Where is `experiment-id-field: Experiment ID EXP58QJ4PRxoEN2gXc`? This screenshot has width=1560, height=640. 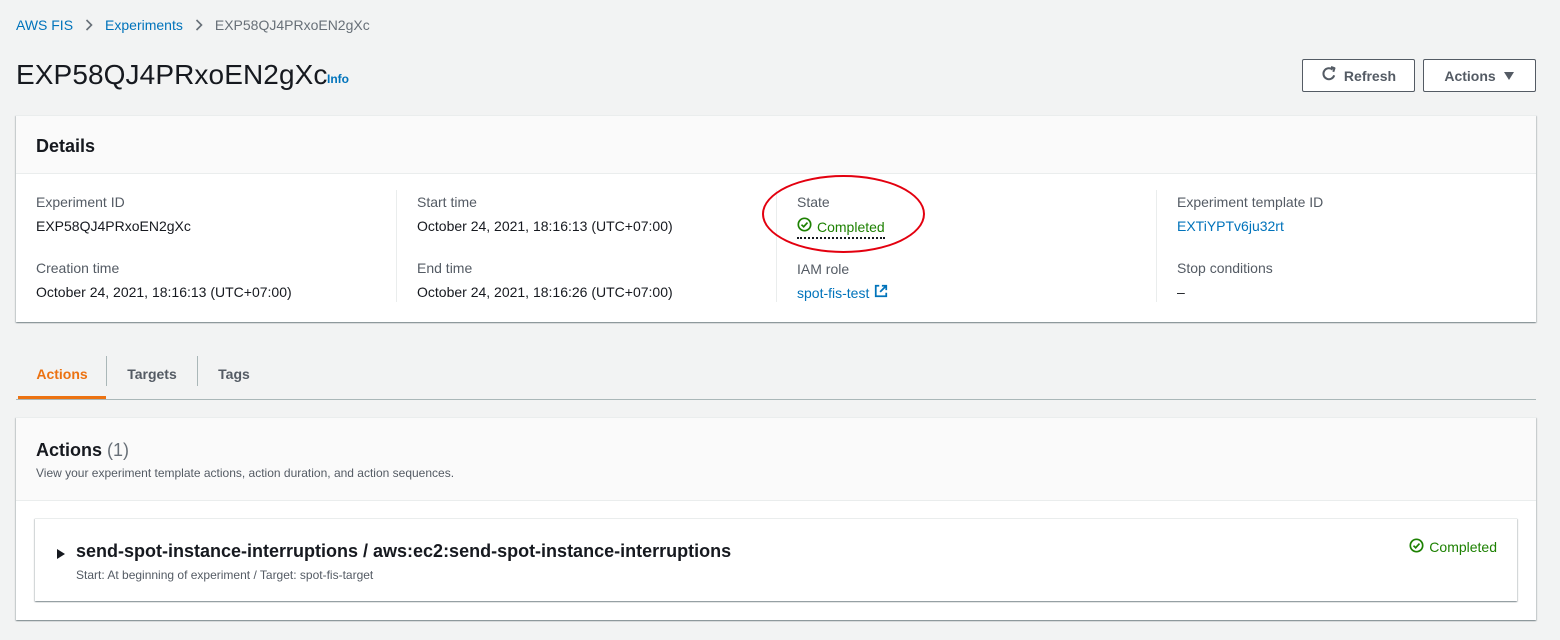
experiment-id-field: Experiment ID EXP58QJ4PRxoEN2gXc is located at coordinates (113, 214).